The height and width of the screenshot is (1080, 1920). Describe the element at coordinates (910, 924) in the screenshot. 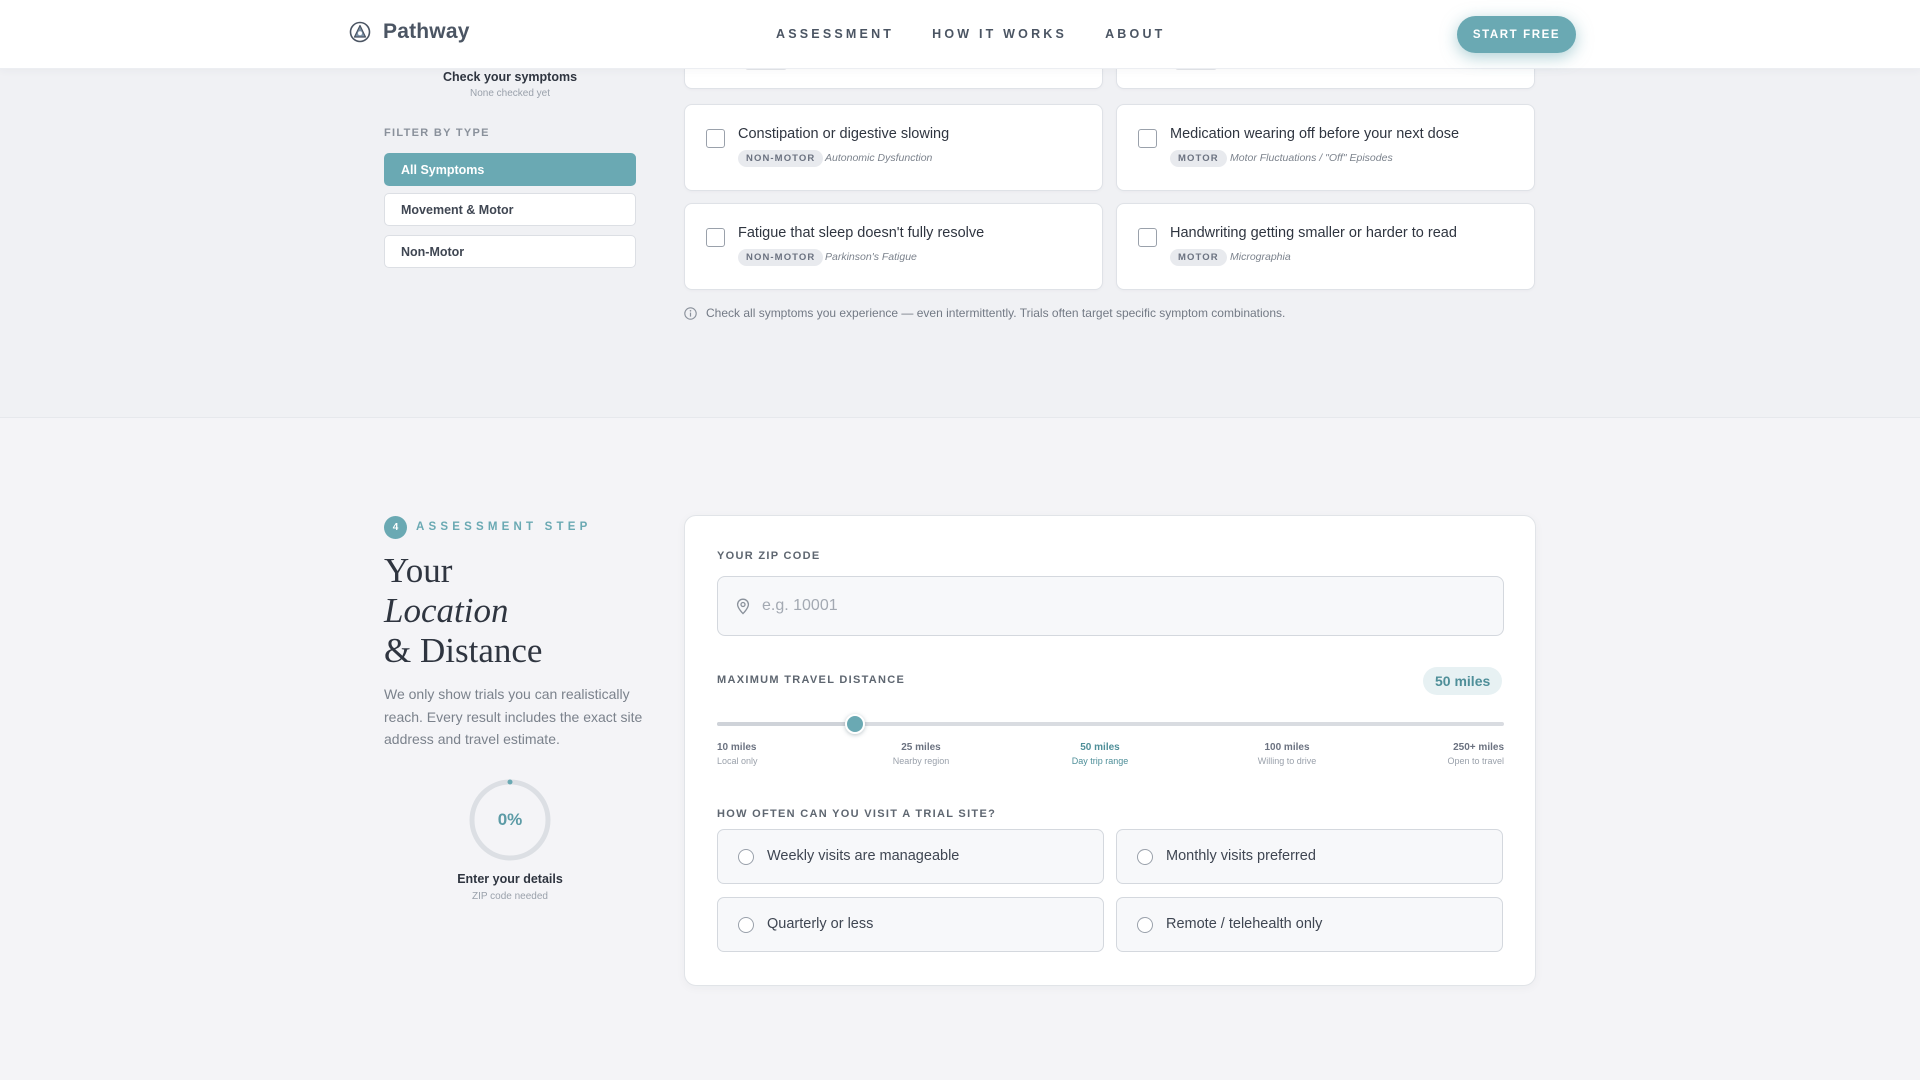

I see `frequency-option-quarterly: Quarterly or less` at that location.